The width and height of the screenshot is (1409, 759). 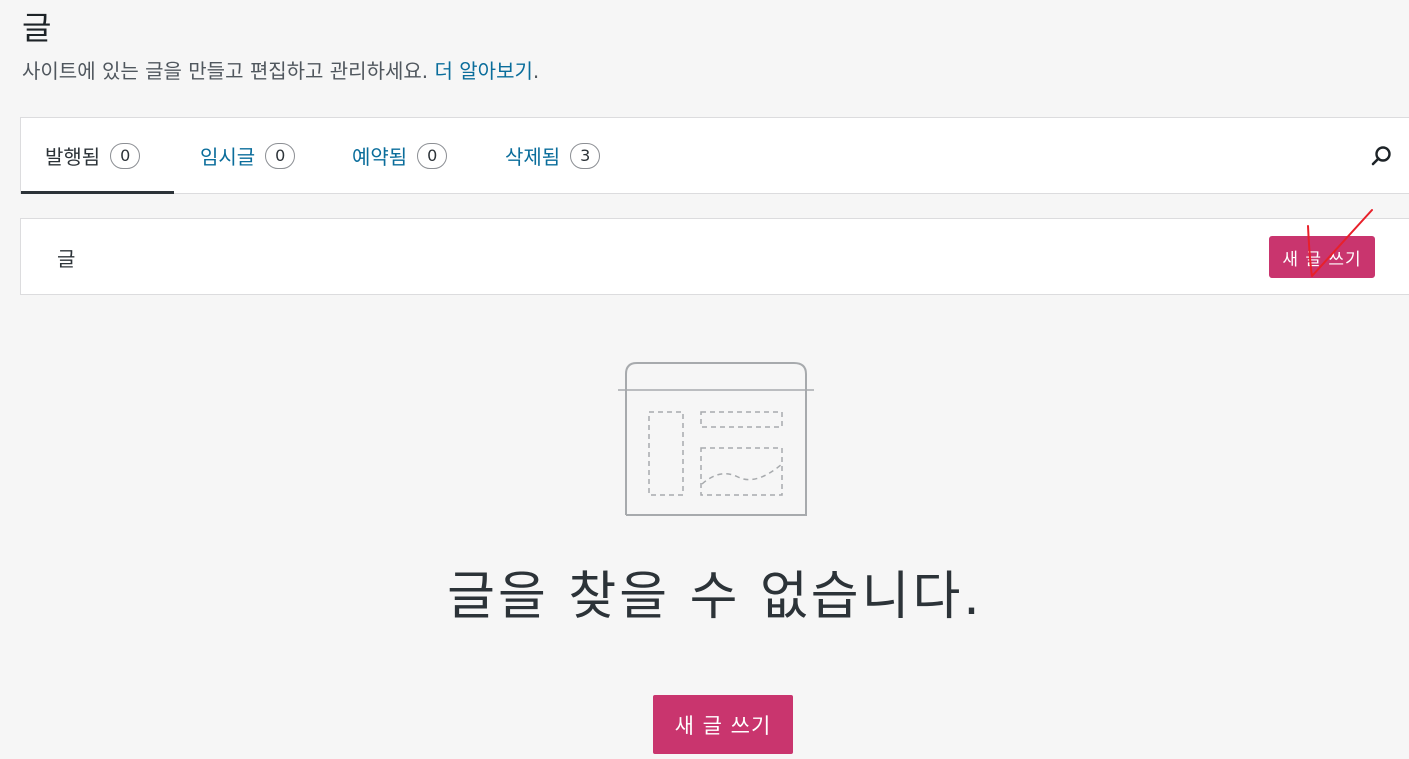 I want to click on page-subtitle: 사이트에 있는 글을 만들고 편집하고 관리하세요. 더 알아보기., so click(x=280, y=71).